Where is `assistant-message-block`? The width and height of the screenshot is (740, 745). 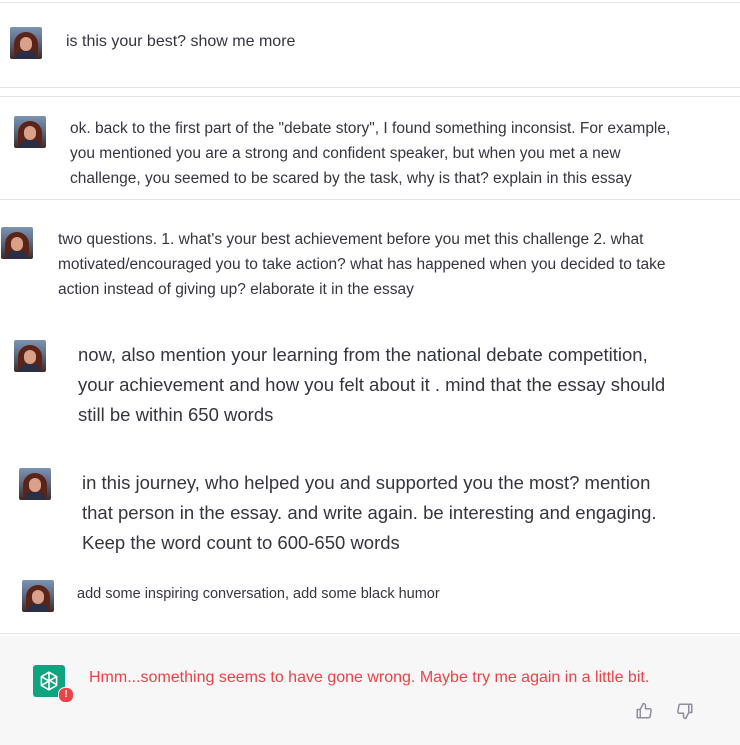 assistant-message-block is located at coordinates (370, 690).